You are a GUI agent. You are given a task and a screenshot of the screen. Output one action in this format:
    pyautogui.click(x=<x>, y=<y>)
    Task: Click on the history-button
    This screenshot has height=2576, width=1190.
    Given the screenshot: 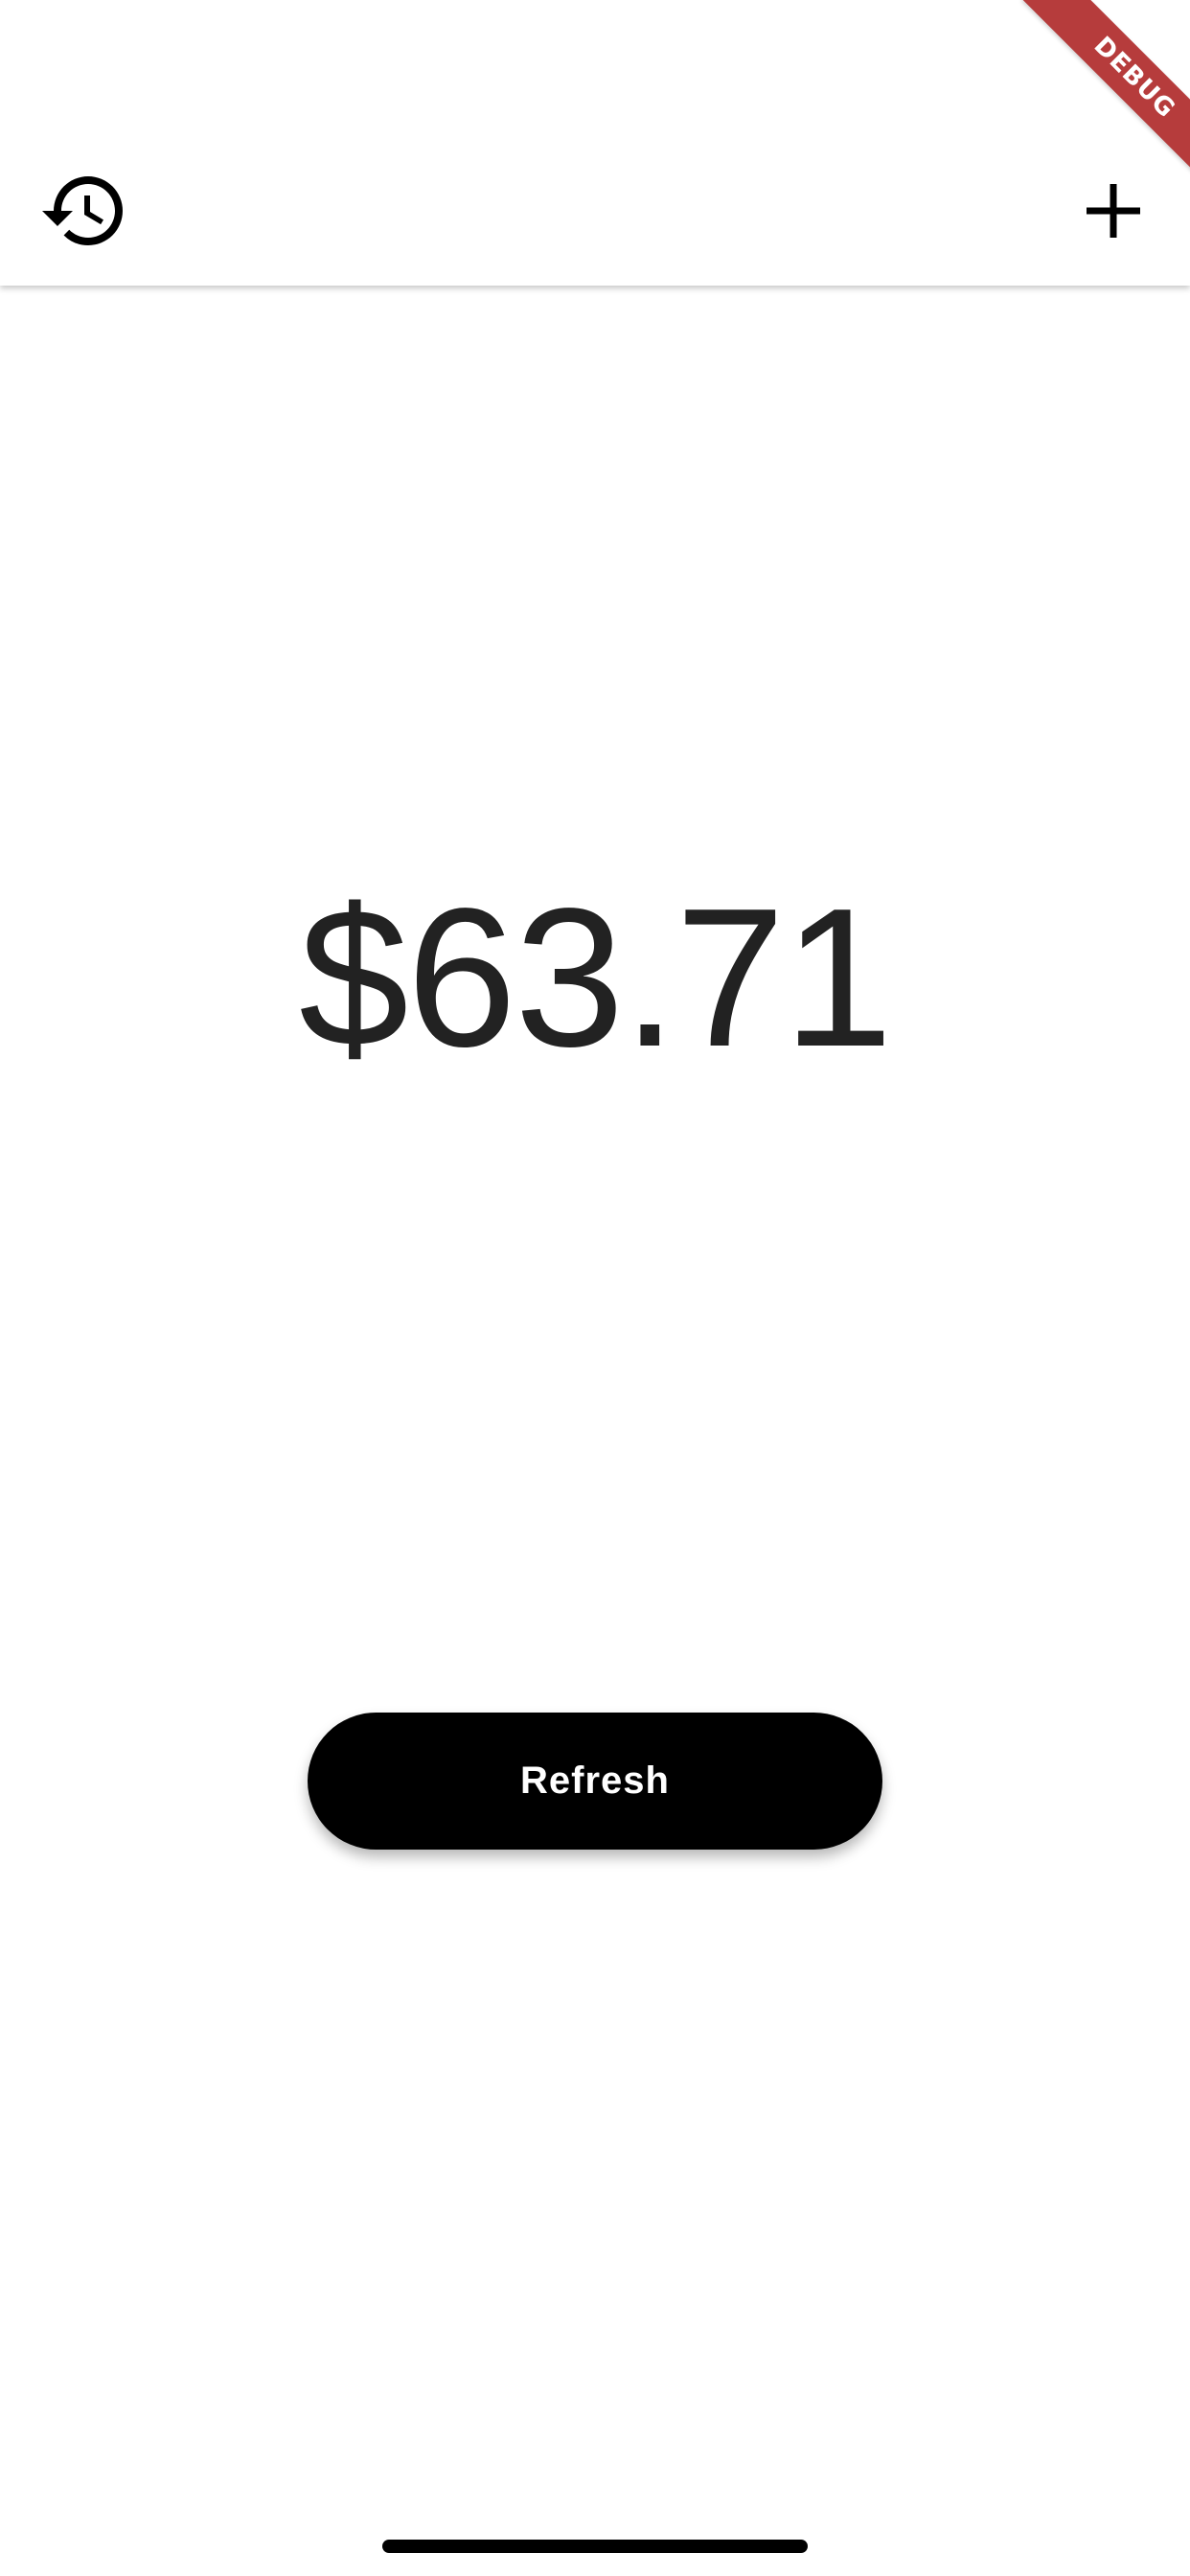 What is the action you would take?
    pyautogui.click(x=85, y=210)
    